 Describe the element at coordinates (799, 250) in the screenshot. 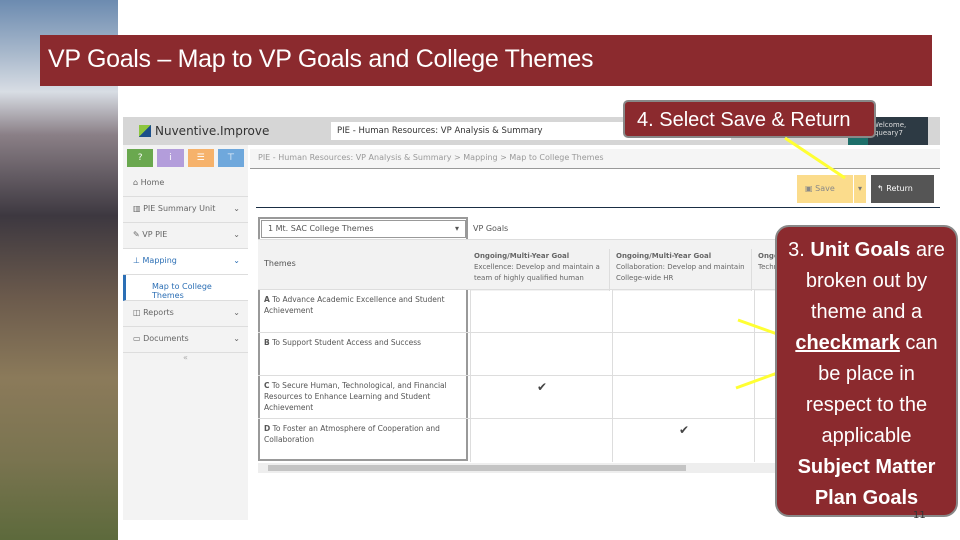

I see `t: 3.` at that location.